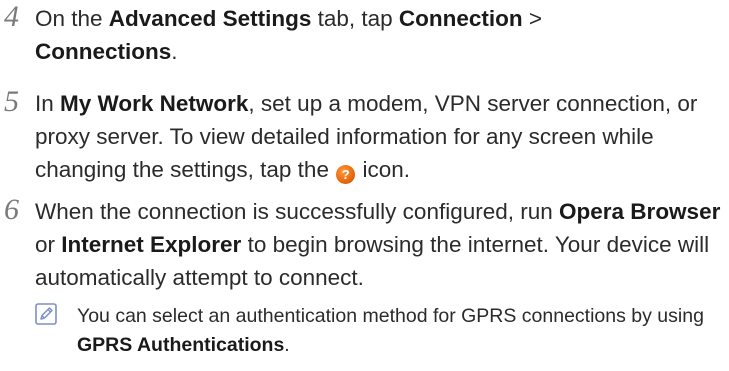 The height and width of the screenshot is (371, 729). Describe the element at coordinates (103, 51) in the screenshot. I see `connections-term: Connections` at that location.